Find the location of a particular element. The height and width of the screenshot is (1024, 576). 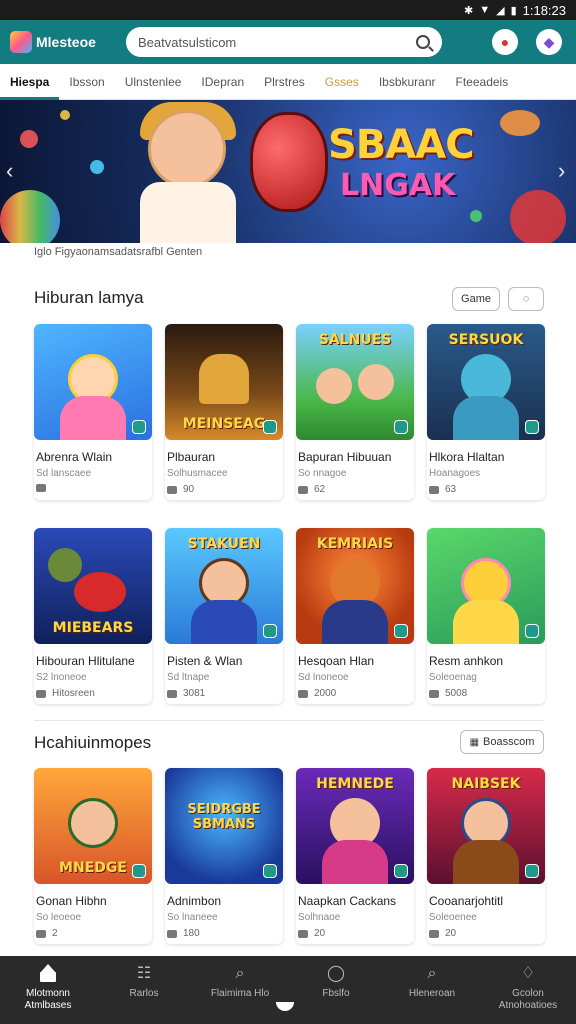

search-input is located at coordinates (268, 42).